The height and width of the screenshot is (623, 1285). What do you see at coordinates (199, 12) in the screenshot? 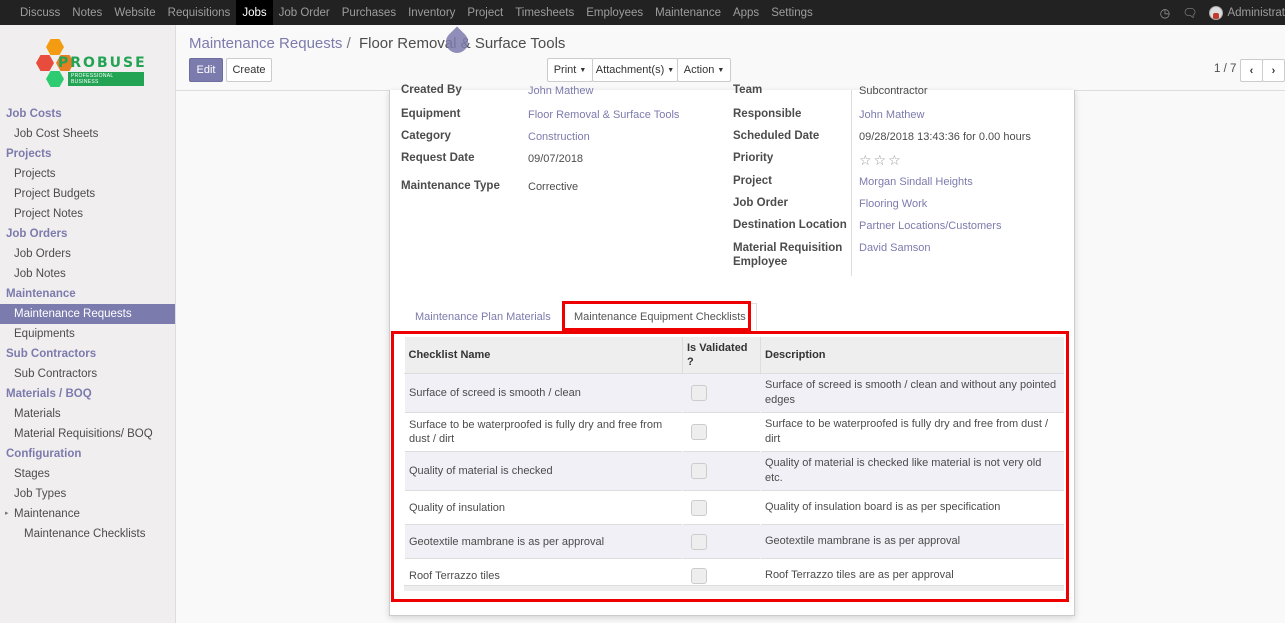
I see `top-menu-requisitions: Requisitions` at bounding box center [199, 12].